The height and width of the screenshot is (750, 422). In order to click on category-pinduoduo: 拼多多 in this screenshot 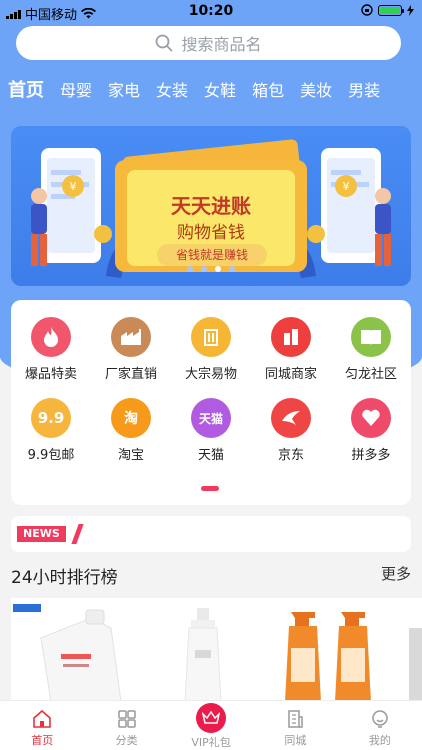, I will do `click(371, 430)`.